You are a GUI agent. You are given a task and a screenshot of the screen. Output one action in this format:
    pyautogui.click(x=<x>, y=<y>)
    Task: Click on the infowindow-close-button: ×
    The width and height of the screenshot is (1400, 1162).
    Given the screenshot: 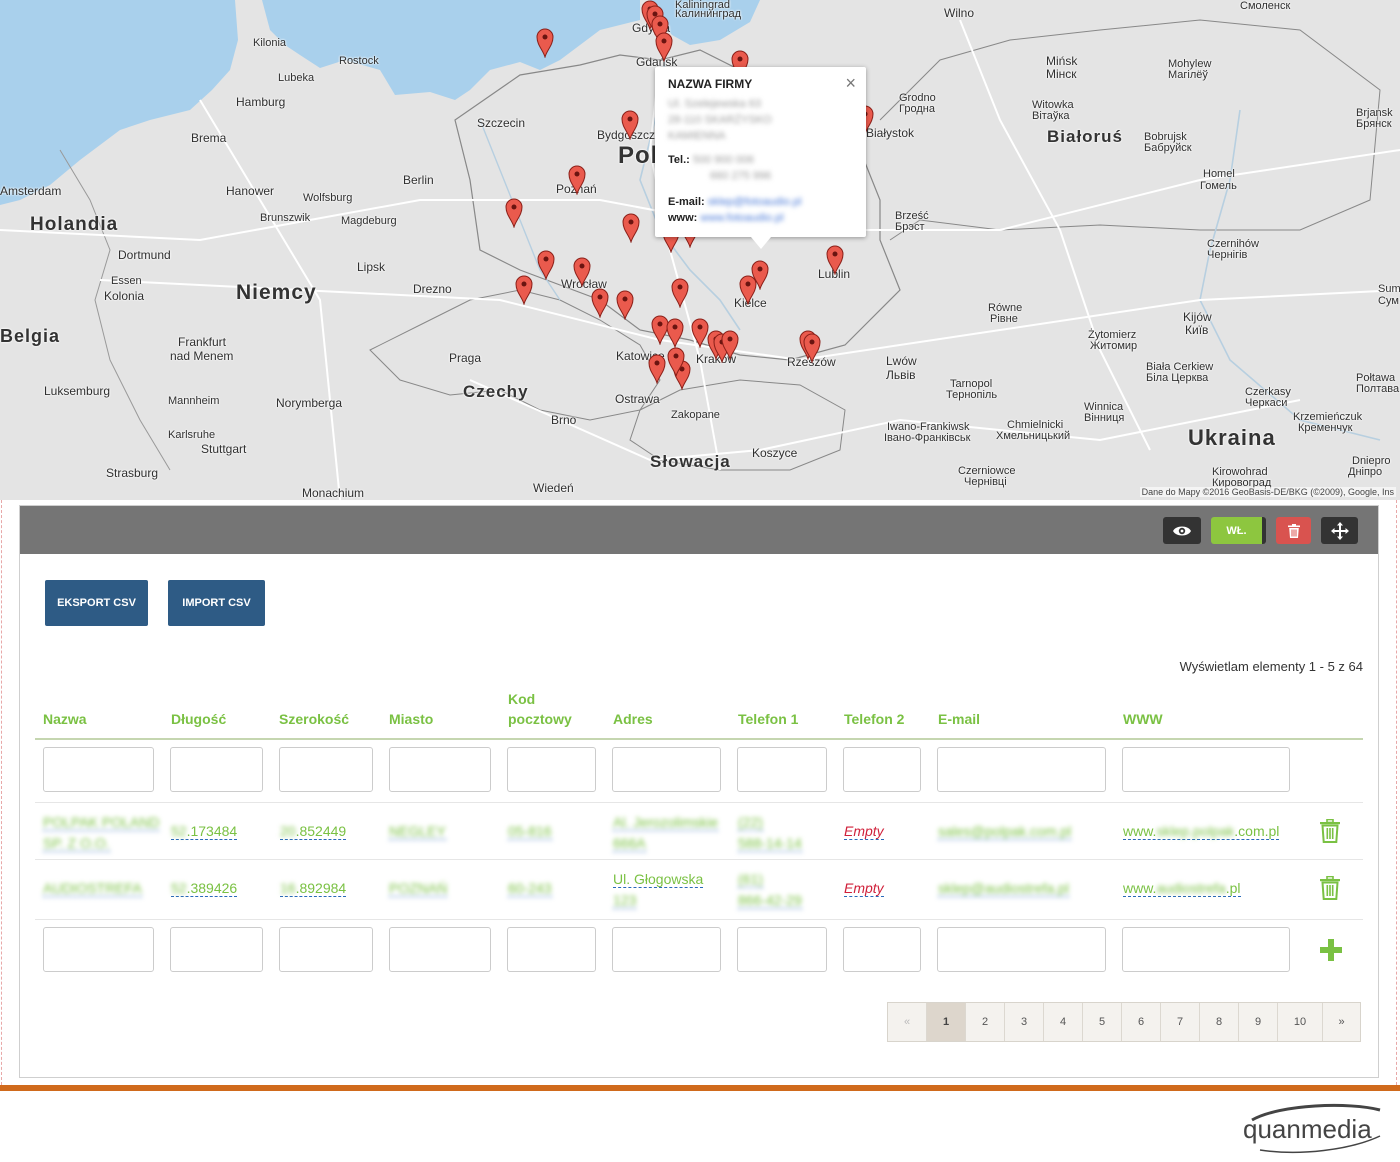 What is the action you would take?
    pyautogui.click(x=850, y=83)
    